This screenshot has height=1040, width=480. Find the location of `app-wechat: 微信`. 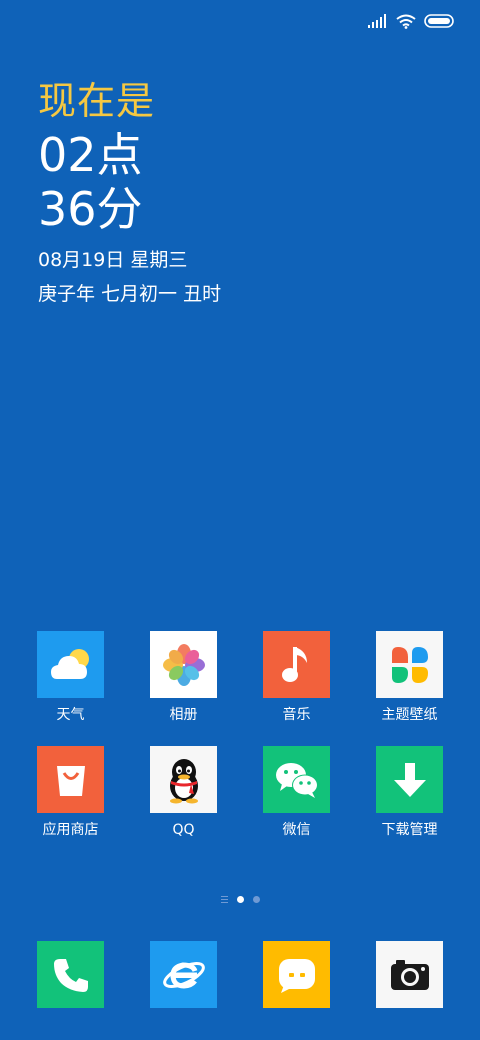

app-wechat: 微信 is located at coordinates (296, 792).